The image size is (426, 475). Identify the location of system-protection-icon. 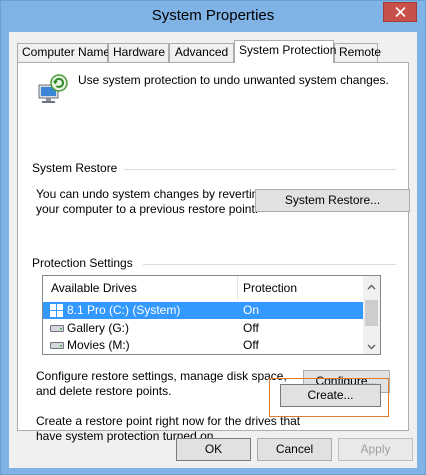
(53, 90).